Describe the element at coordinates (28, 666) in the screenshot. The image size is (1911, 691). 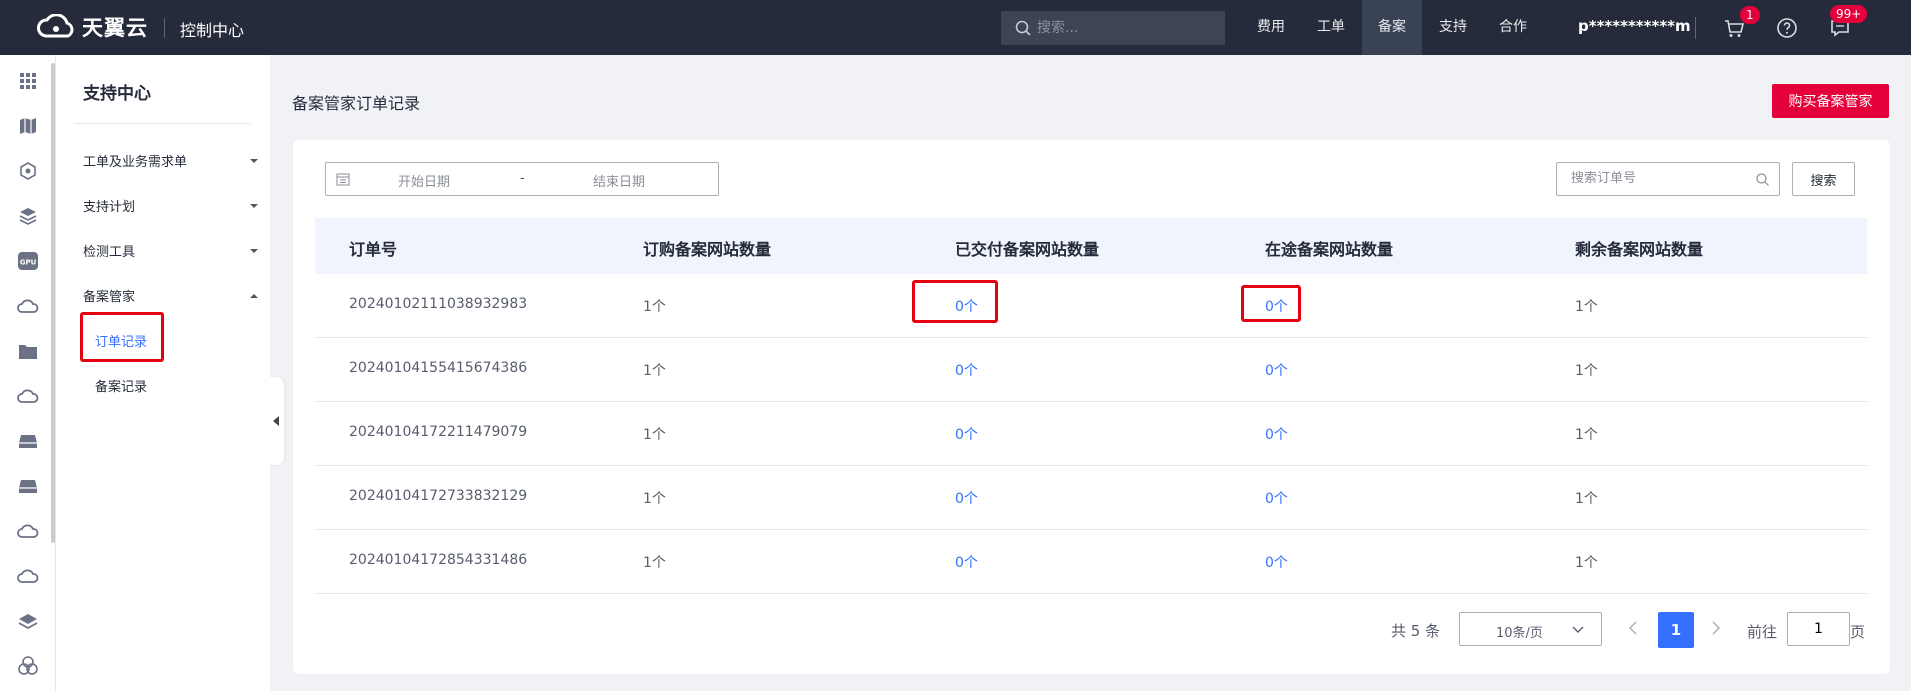
I see `clover-icon` at that location.